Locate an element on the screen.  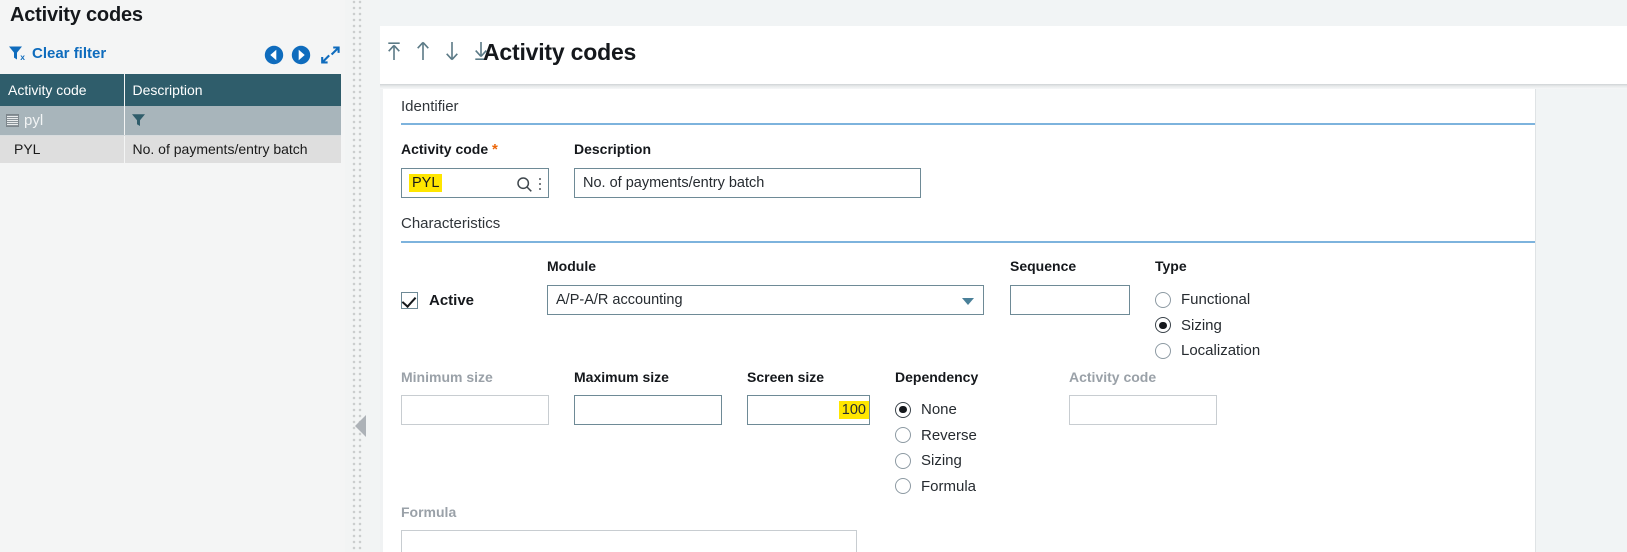
first-record-icon is located at coordinates (394, 51).